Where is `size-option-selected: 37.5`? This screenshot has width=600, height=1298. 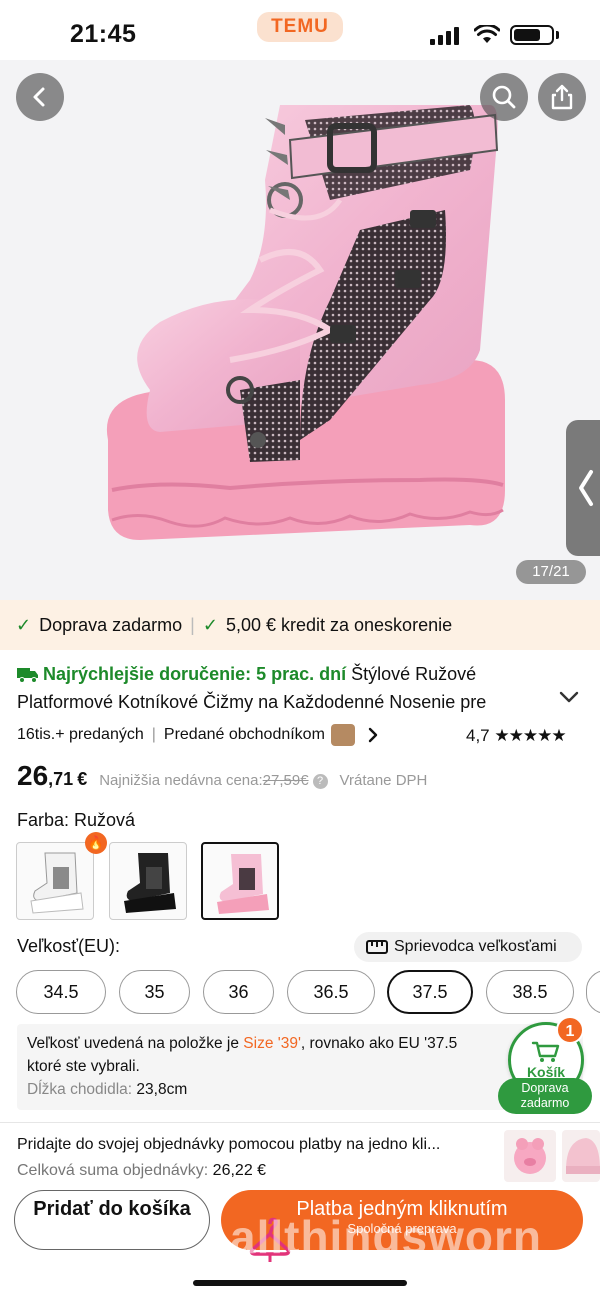
size-option-selected: 37.5 is located at coordinates (430, 992).